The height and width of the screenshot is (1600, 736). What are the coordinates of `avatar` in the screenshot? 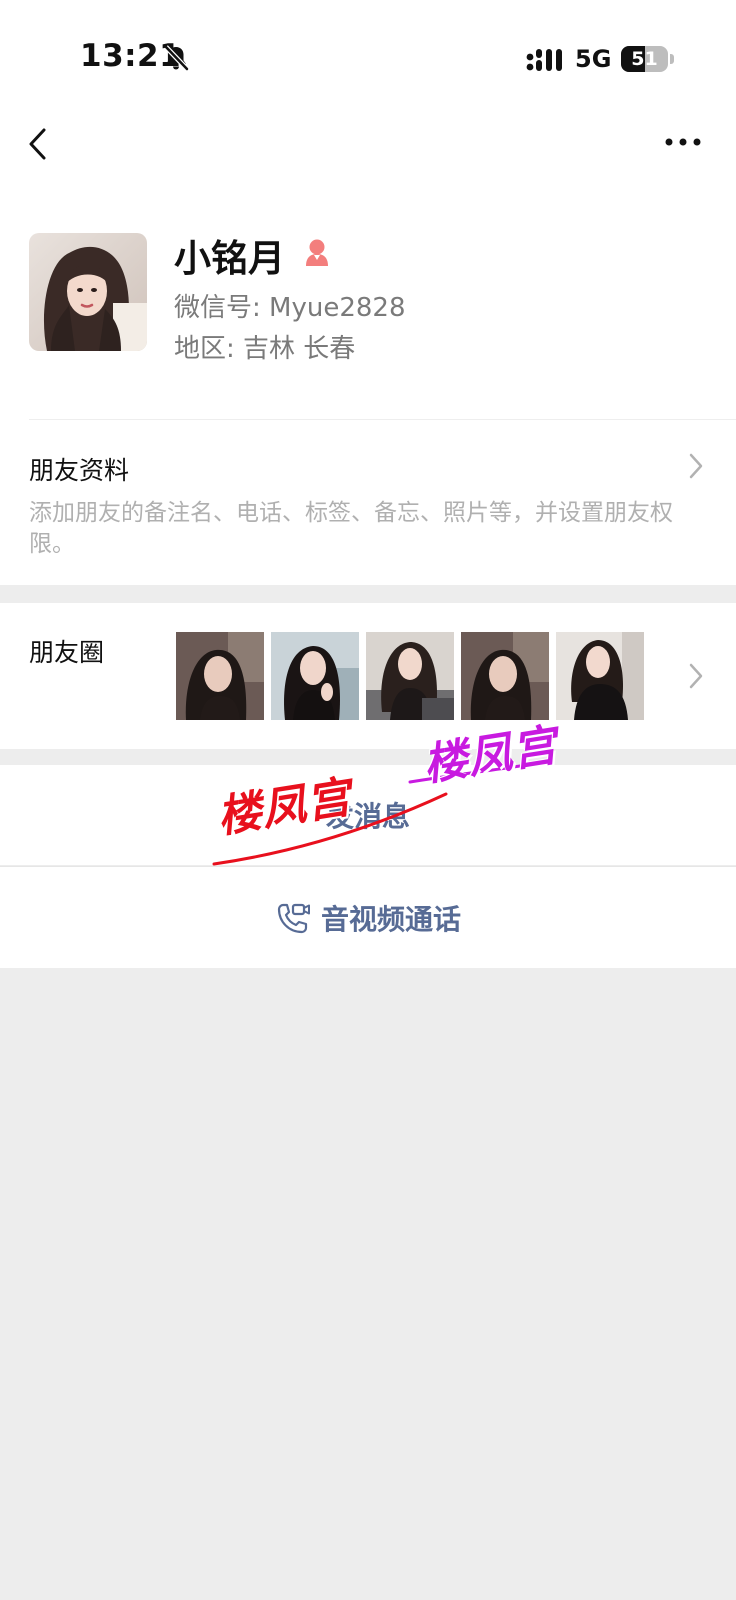 It's located at (88, 292).